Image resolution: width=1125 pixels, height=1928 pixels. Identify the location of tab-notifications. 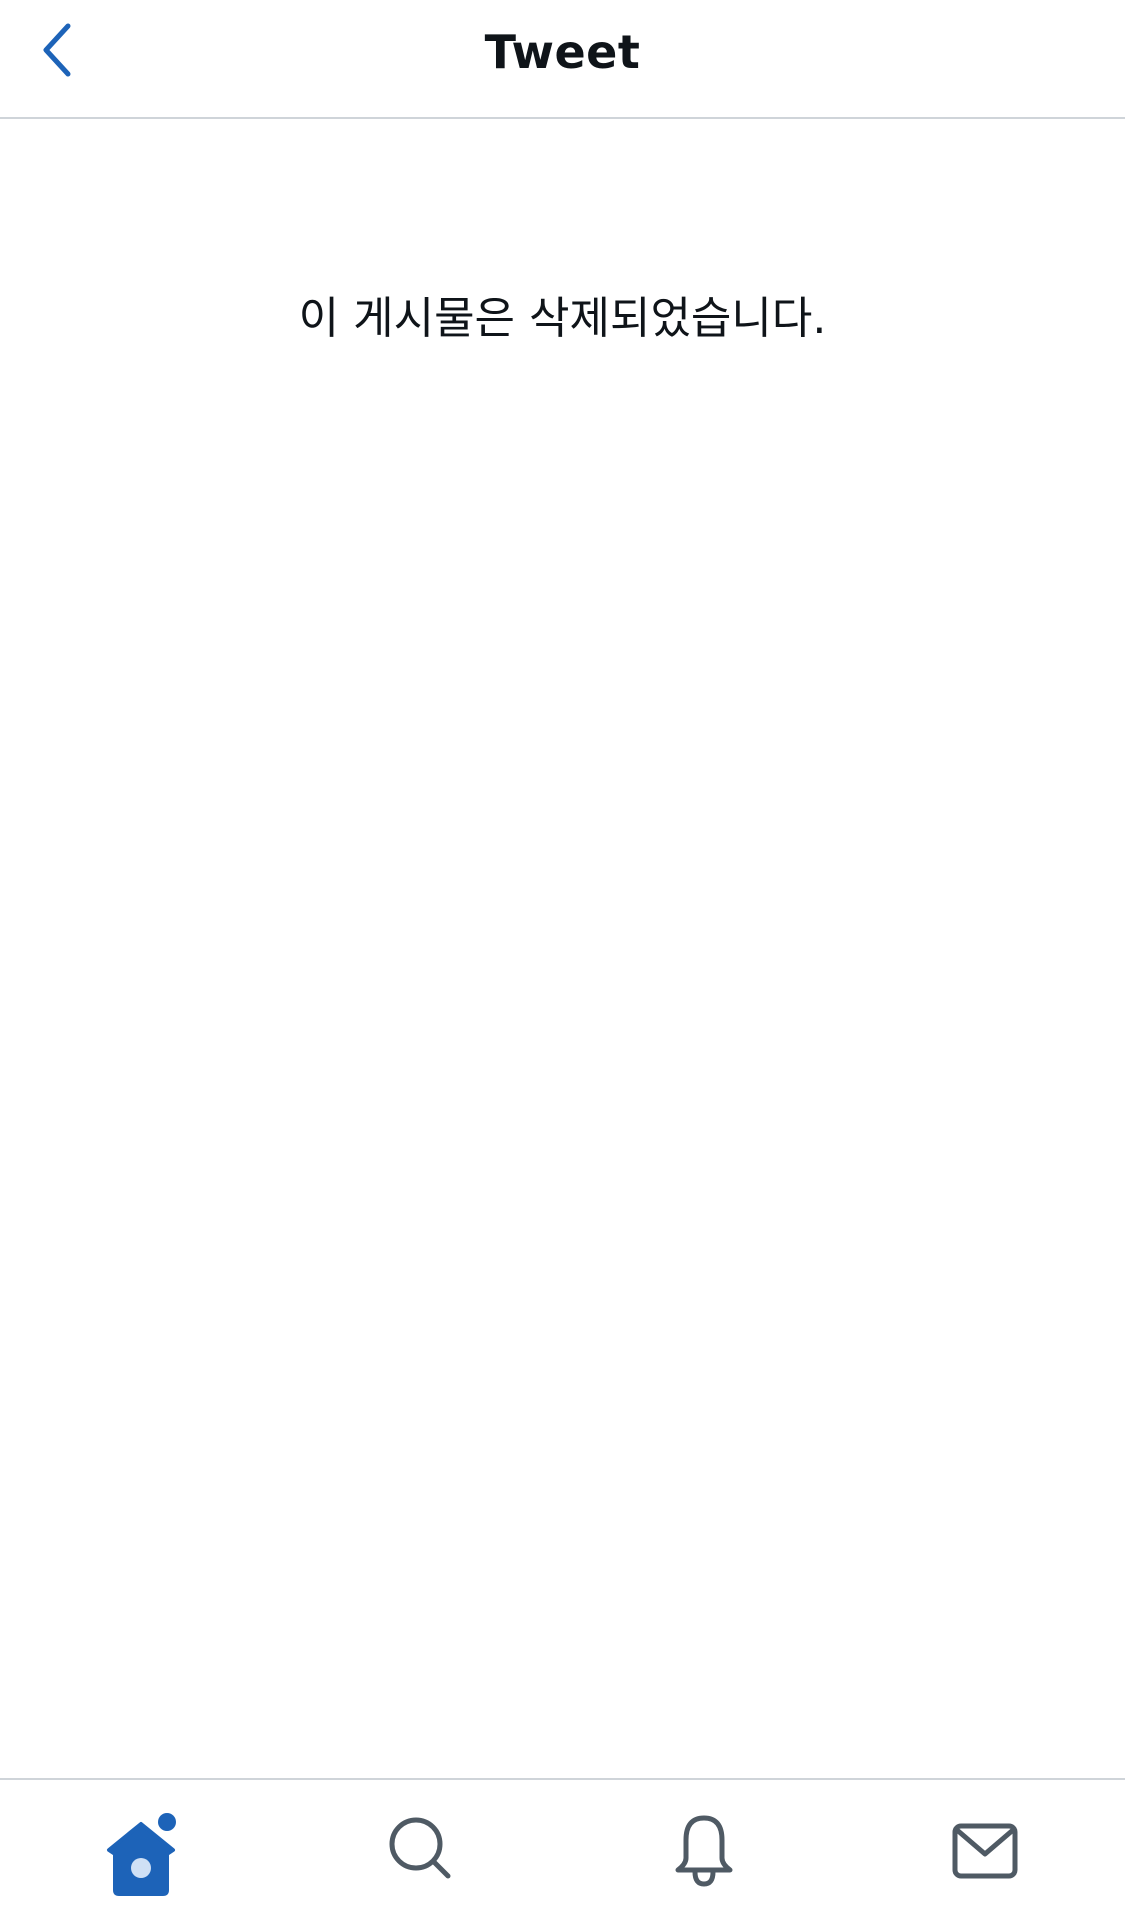
(704, 1854).